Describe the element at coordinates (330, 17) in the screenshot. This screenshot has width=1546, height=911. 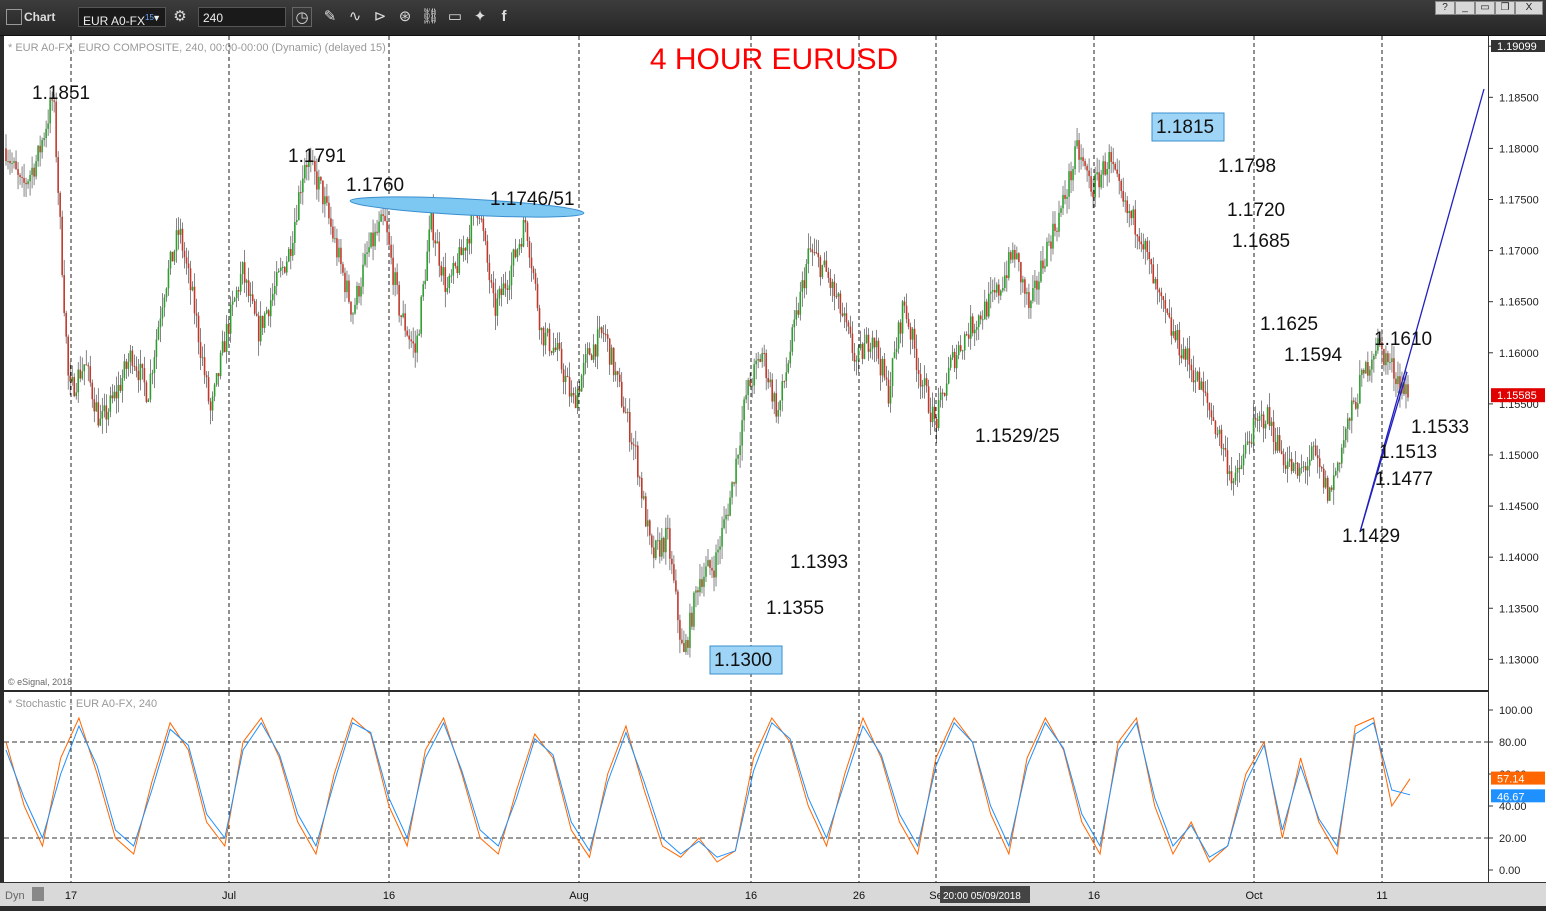
I see `pencil-icon: ✎` at that location.